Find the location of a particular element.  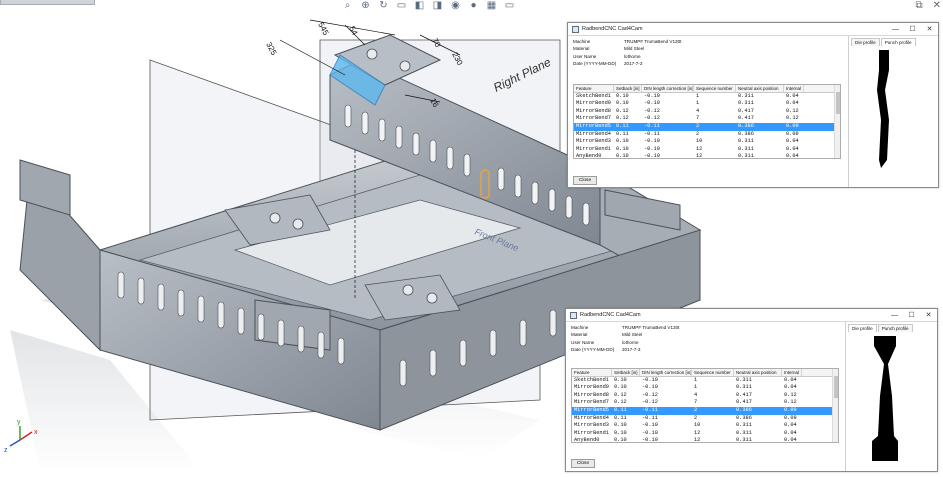

dimension-325: 325 is located at coordinates (271, 49).